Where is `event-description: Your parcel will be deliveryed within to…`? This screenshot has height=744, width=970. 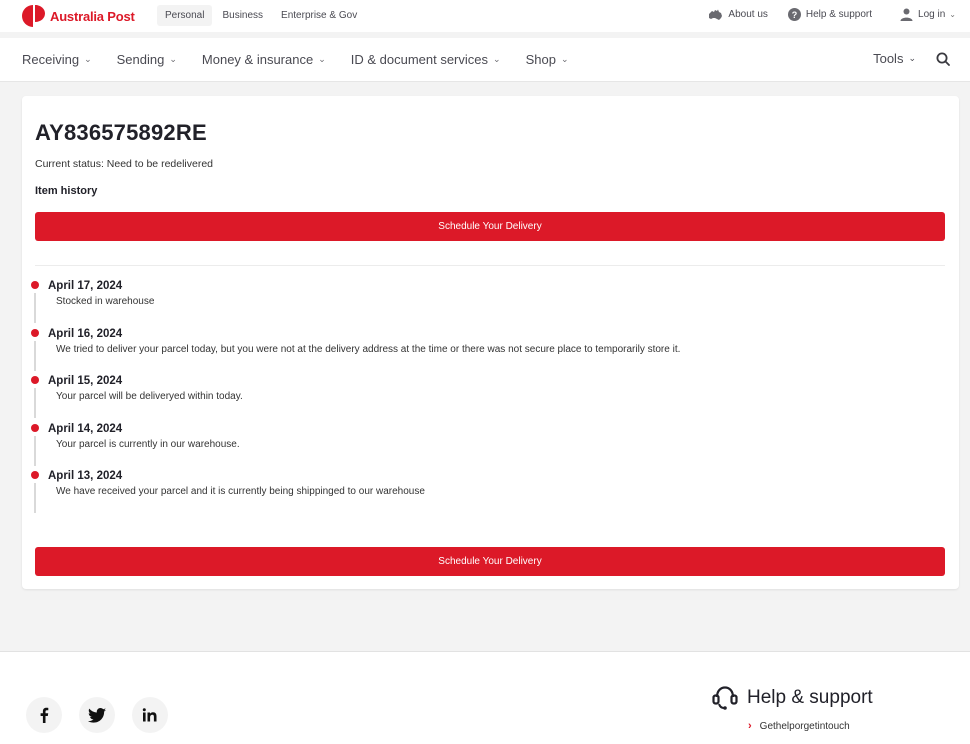
event-description: Your parcel will be deliveryed within to… is located at coordinates (149, 396).